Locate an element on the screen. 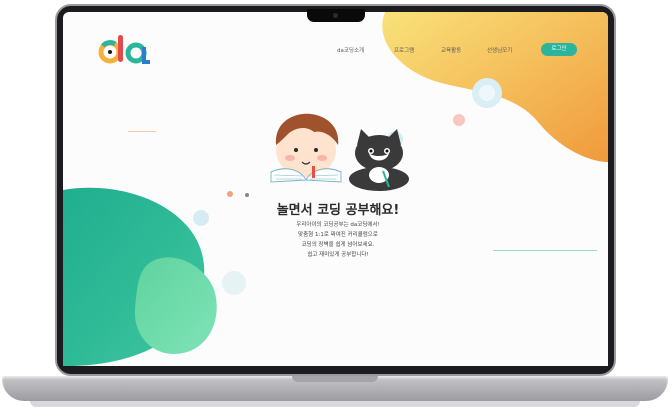 This screenshot has width=670, height=415. hero-headline: 놀면서 코딩 공부해요! is located at coordinates (338, 210).